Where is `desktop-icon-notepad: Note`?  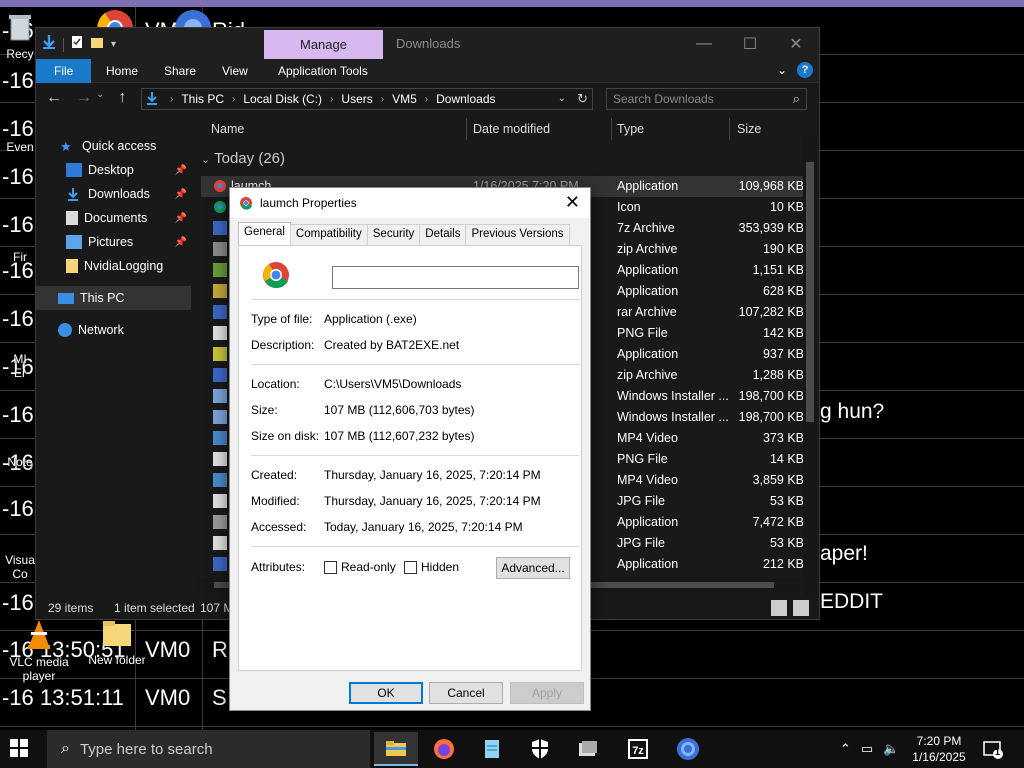 desktop-icon-notepad: Note is located at coordinates (20, 462).